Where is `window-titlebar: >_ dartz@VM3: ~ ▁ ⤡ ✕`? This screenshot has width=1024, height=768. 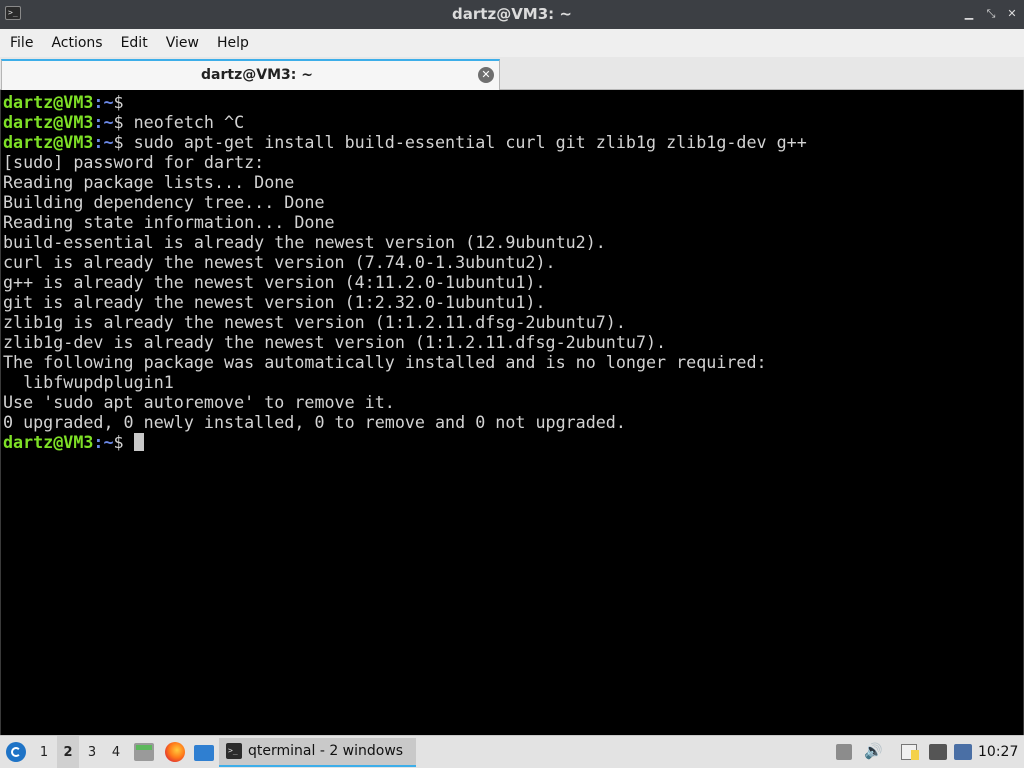
window-titlebar: >_ dartz@VM3: ~ ▁ ⤡ ✕ is located at coordinates (512, 14).